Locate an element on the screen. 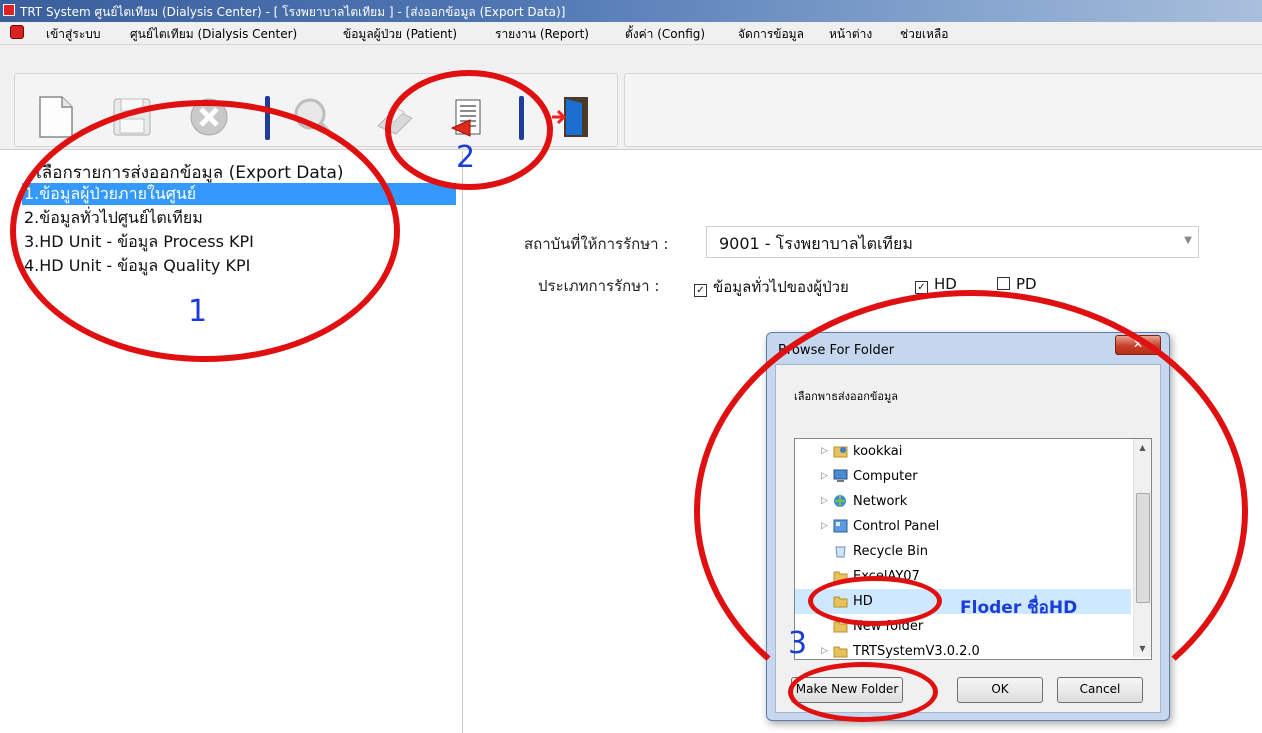  scroll-down-icon: ▼ is located at coordinates (1142, 648).